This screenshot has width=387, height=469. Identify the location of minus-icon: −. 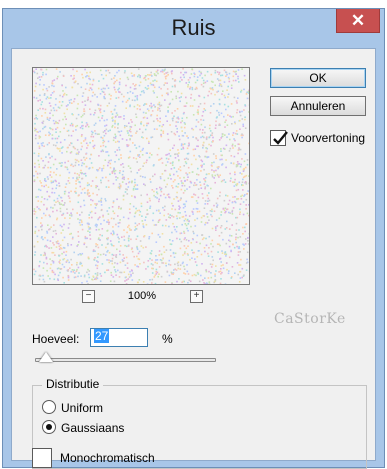
(89, 295).